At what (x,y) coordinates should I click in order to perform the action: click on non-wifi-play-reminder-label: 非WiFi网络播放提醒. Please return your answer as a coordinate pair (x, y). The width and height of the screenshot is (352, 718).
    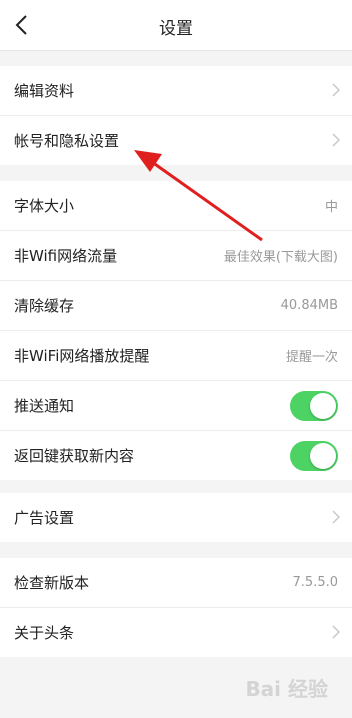
    Looking at the image, I should click on (82, 356).